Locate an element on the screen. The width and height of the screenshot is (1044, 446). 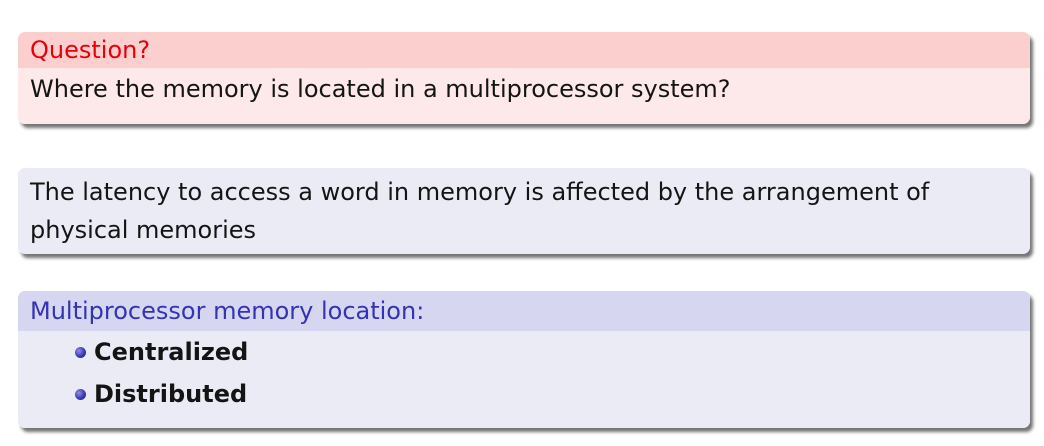
list-item-label: Centralized is located at coordinates (171, 352).